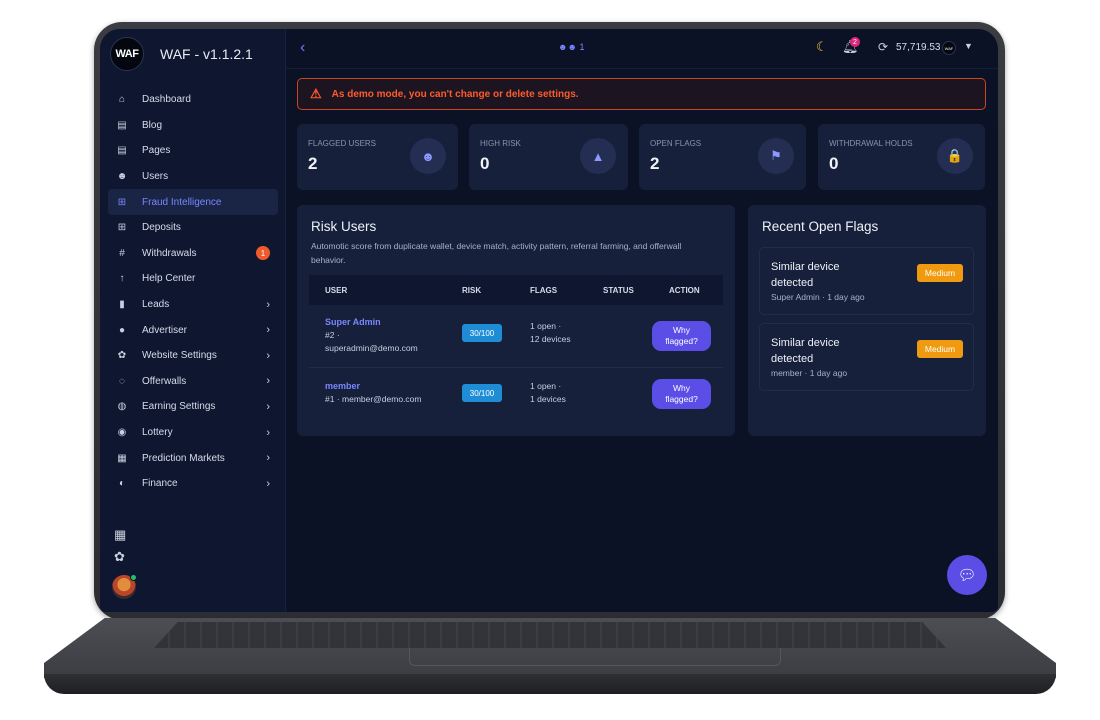  What do you see at coordinates (792, 283) in the screenshot?
I see `flag-title-line2: detected` at bounding box center [792, 283].